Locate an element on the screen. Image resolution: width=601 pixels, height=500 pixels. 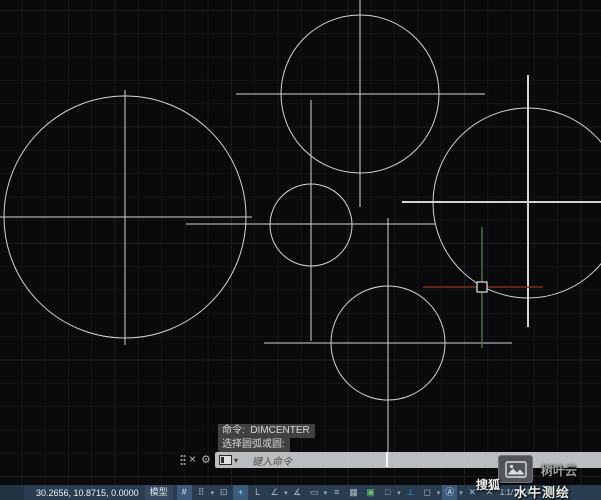
close-icon: × is located at coordinates (192, 459).